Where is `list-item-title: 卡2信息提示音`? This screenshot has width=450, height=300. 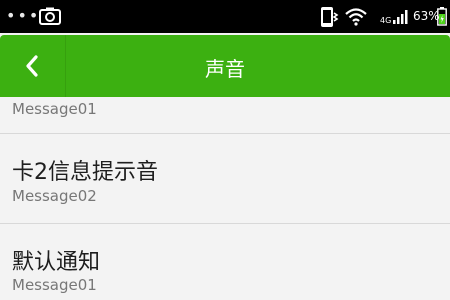
list-item-title: 卡2信息提示音 is located at coordinates (85, 172).